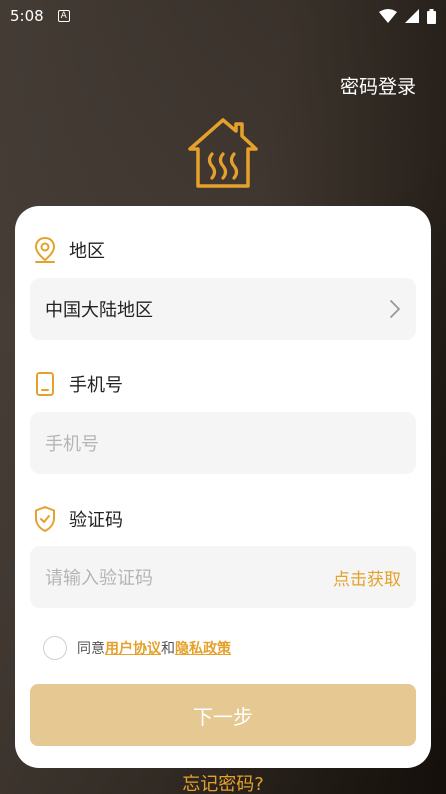  Describe the element at coordinates (388, 16) in the screenshot. I see `wifi-icon` at that location.